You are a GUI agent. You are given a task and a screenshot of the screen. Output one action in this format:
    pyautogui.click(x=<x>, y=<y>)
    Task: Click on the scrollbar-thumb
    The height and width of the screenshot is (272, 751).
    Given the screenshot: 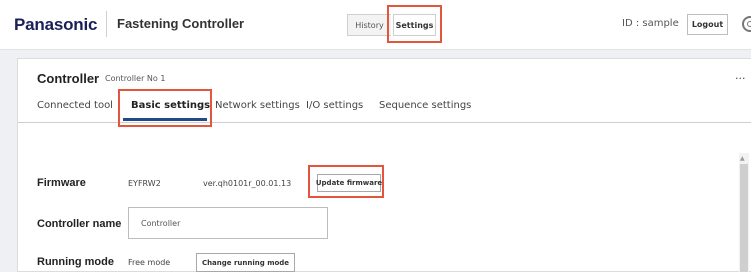 What is the action you would take?
    pyautogui.click(x=744, y=218)
    